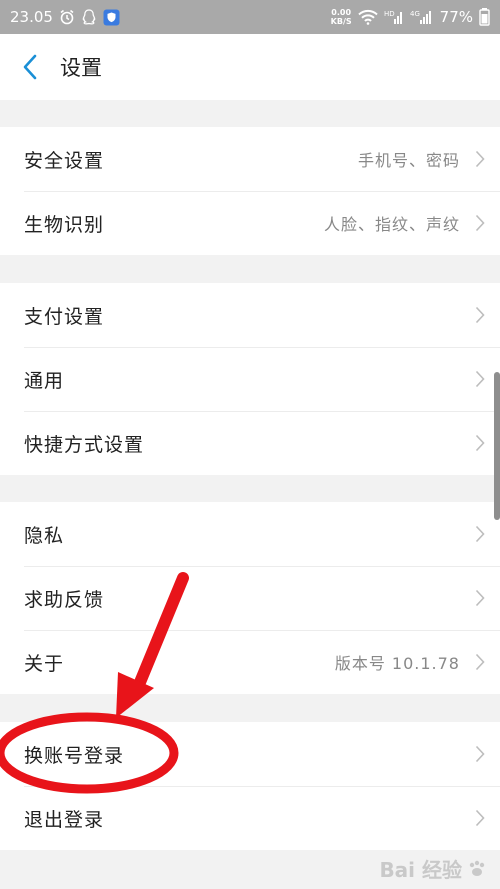 The height and width of the screenshot is (889, 500). What do you see at coordinates (415, 14) in the screenshot?
I see `svg-text: 4G` at bounding box center [415, 14].